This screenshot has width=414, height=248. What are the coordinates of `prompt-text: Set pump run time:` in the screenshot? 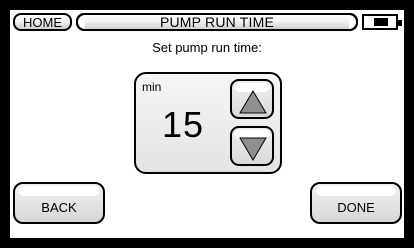 It's located at (207, 47).